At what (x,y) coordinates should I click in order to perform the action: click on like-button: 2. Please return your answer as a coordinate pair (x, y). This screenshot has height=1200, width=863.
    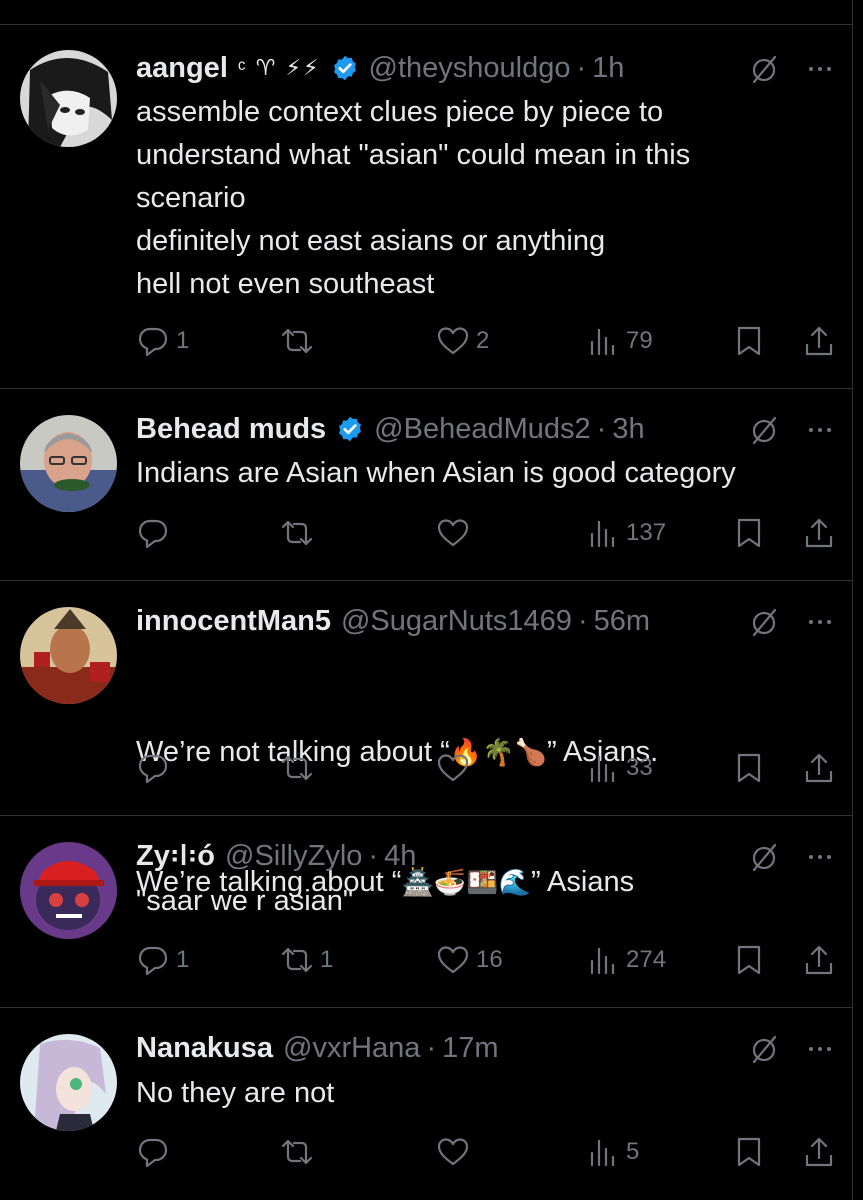
    Looking at the image, I should click on (462, 341).